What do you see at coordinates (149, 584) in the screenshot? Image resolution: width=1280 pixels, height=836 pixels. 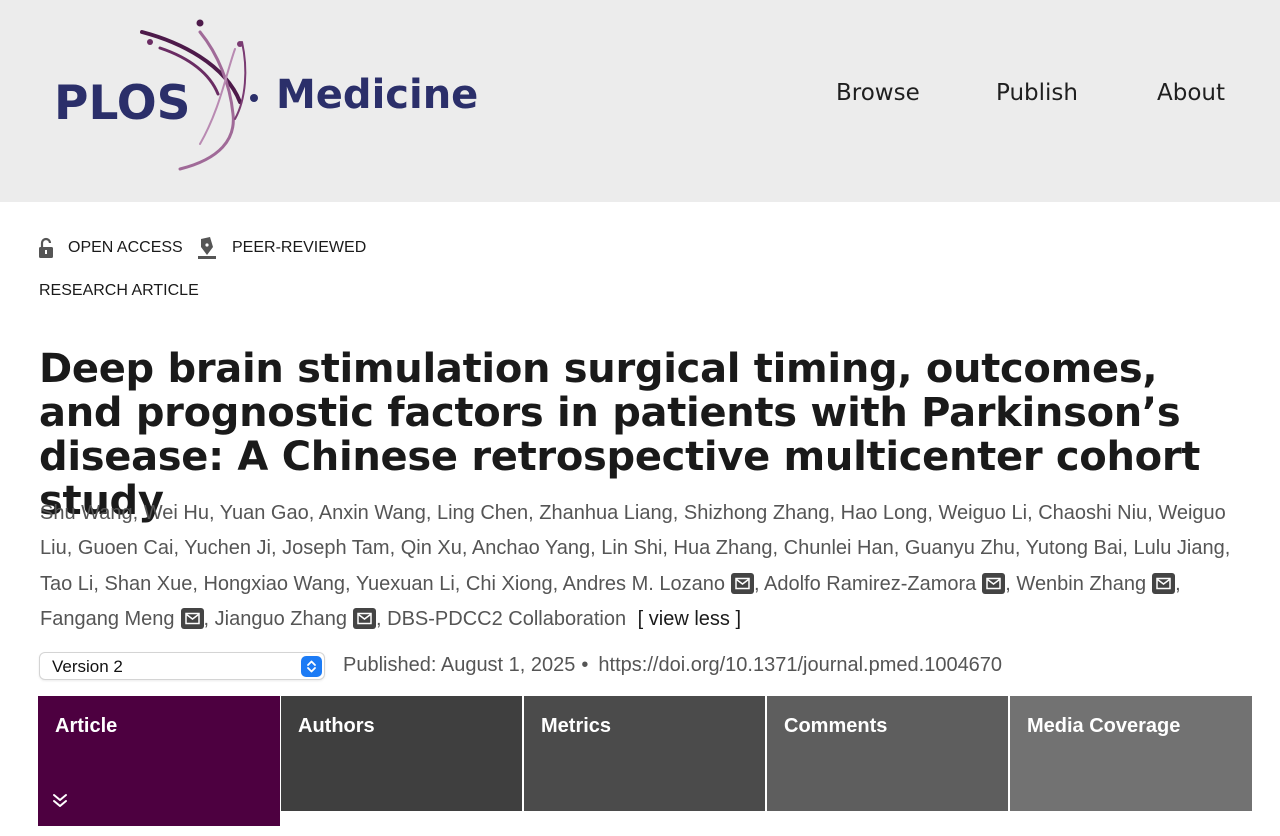 I see `author-name: Shan Xue` at bounding box center [149, 584].